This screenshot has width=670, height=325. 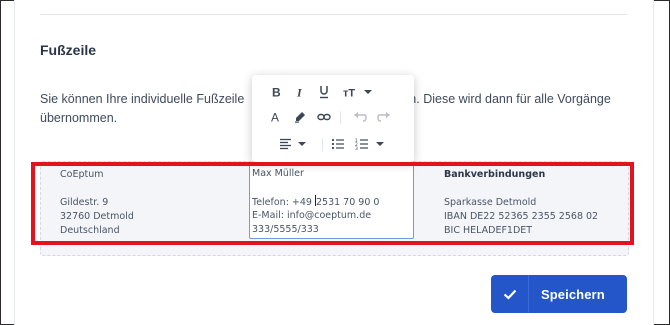 I want to click on footer-line: Max Müller, so click(x=278, y=173).